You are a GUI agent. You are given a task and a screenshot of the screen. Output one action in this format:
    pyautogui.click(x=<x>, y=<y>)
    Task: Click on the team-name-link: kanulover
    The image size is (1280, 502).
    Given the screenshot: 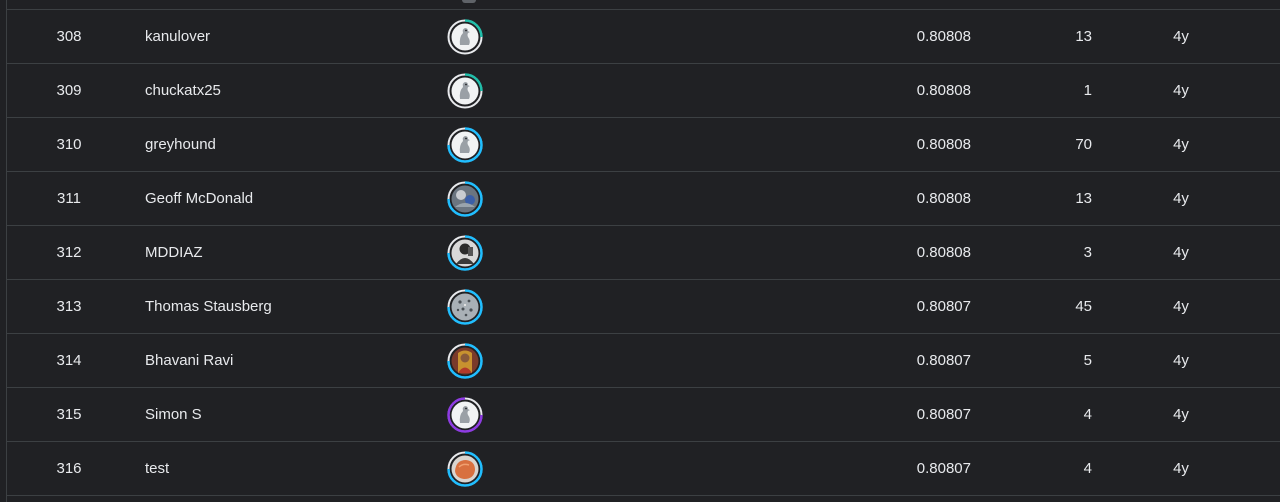 What is the action you would take?
    pyautogui.click(x=177, y=36)
    